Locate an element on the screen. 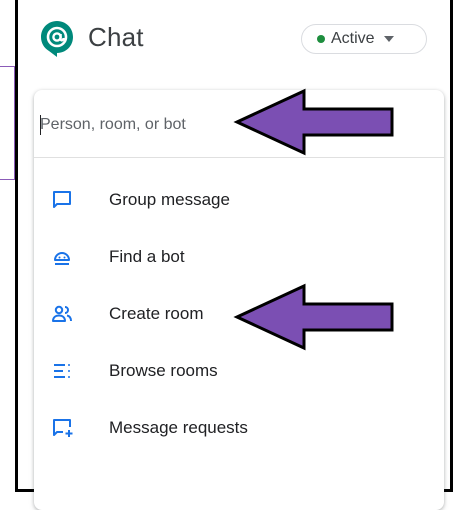 This screenshot has height=510, width=456. chat-logo-icon is located at coordinates (57, 39).